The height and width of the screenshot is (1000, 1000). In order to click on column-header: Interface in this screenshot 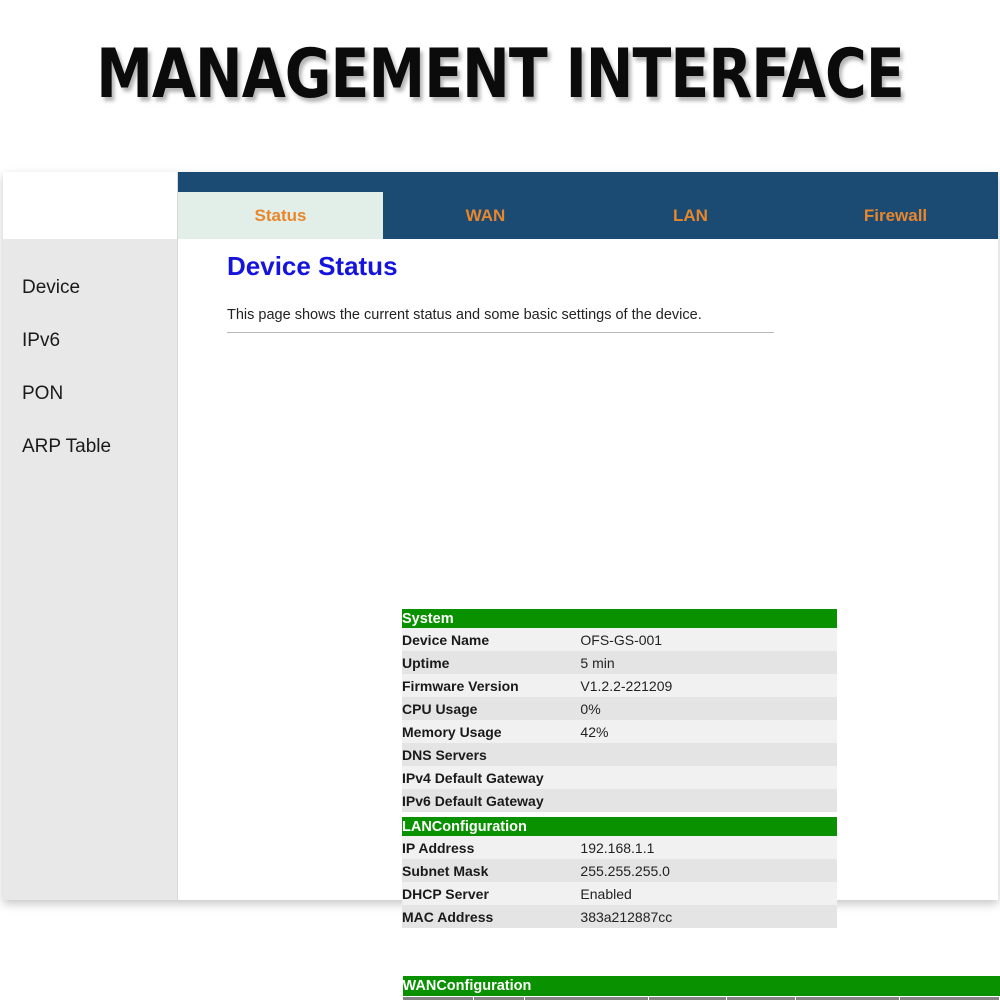, I will do `click(438, 998)`.